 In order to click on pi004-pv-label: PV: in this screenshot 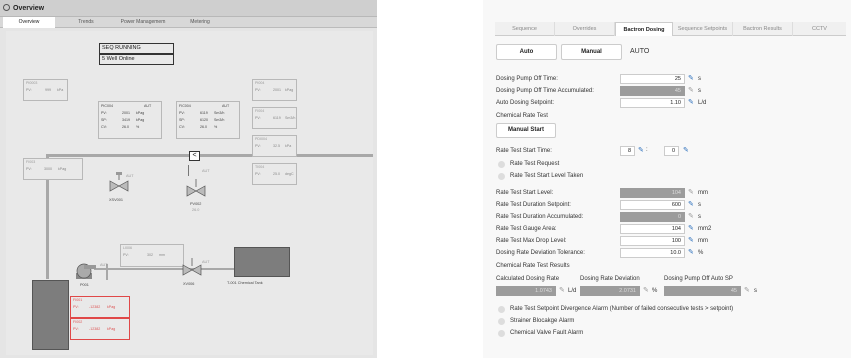, I will do `click(258, 90)`.